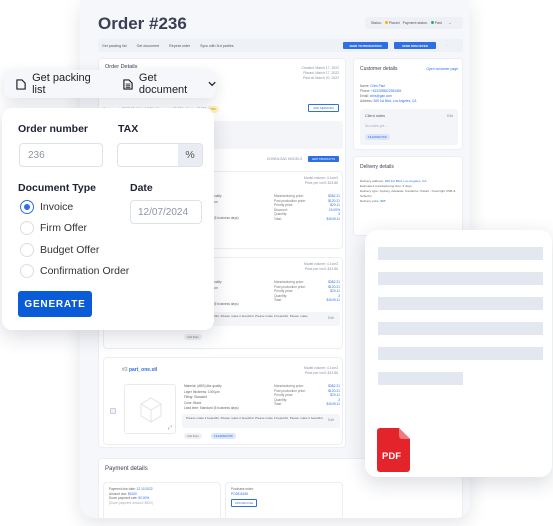  Describe the element at coordinates (450, 23) in the screenshot. I see `chevron-down-icon: ⌄` at that location.